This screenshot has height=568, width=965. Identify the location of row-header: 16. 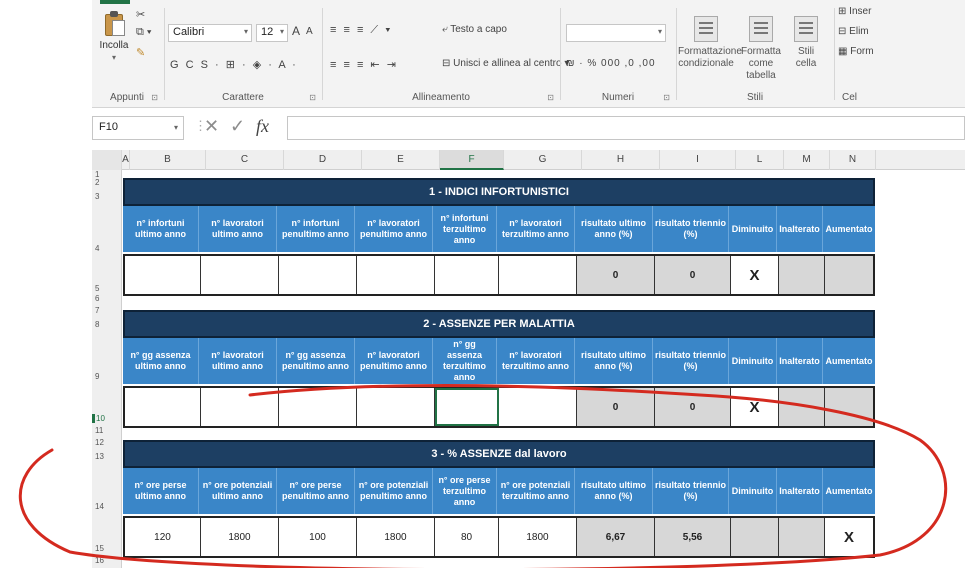
(107, 560).